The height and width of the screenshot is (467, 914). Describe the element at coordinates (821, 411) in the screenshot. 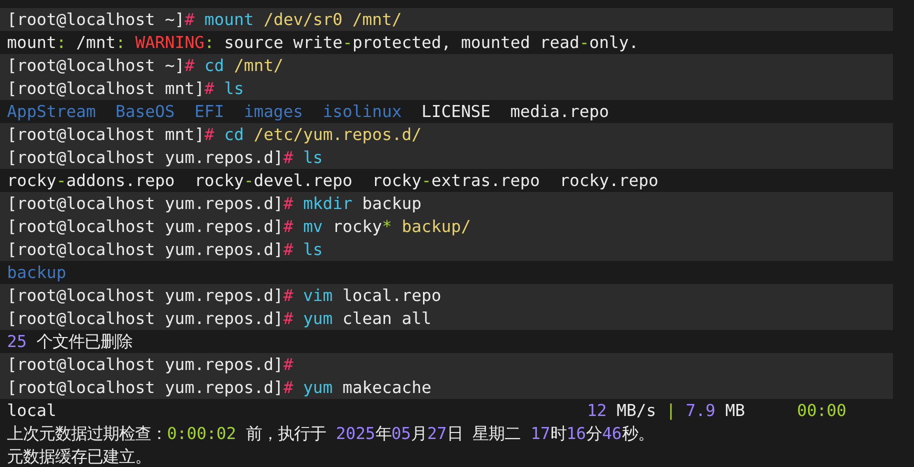

I see `elapsed-time: 00:00` at that location.